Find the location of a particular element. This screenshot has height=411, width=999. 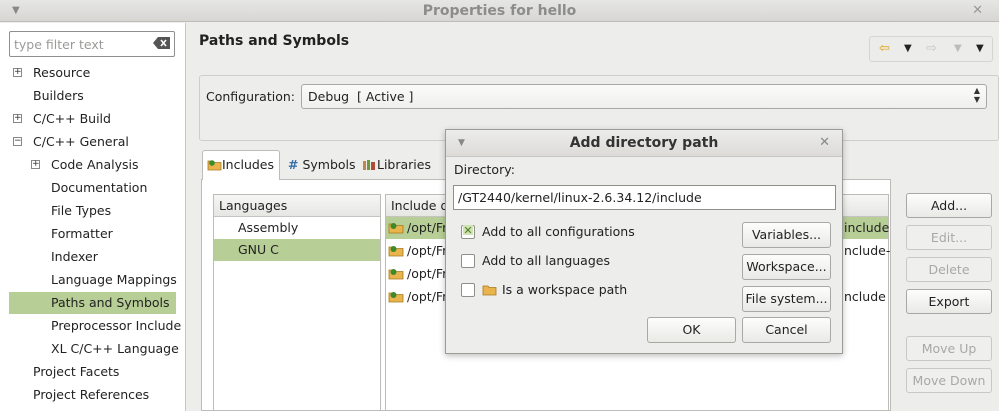

languages-header: Languages is located at coordinates (297, 206).